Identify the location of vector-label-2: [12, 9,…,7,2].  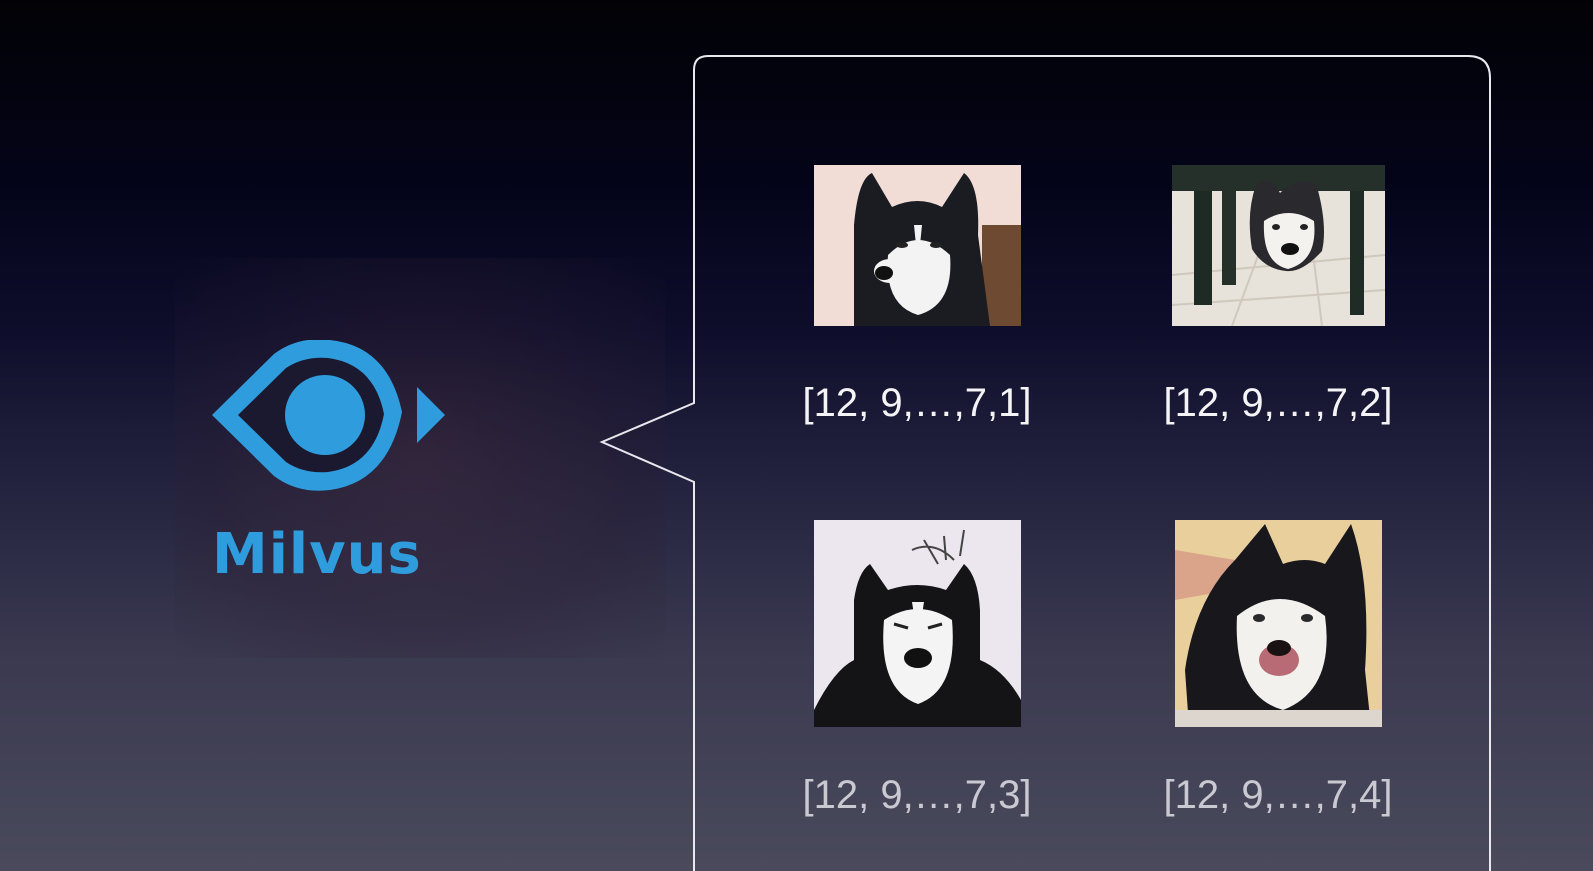
(1278, 403).